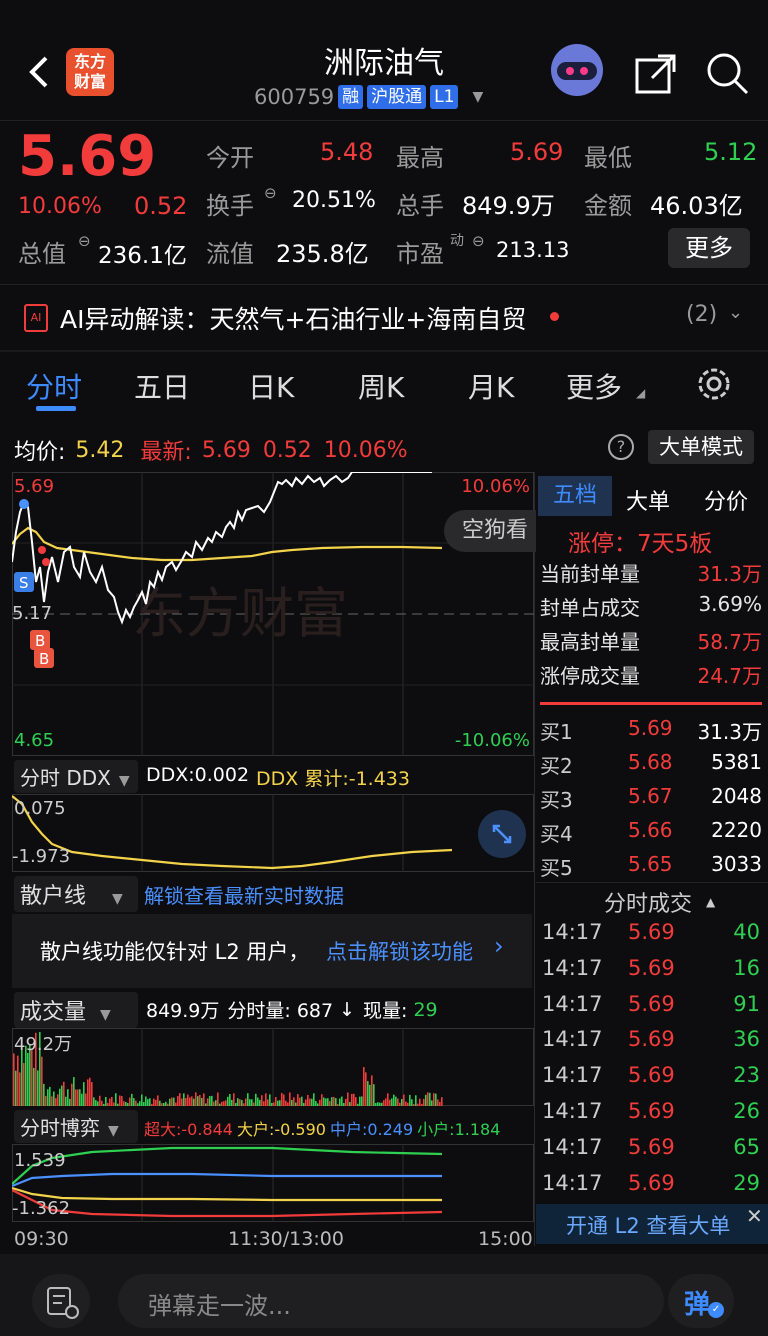 This screenshot has width=768, height=1336. I want to click on order-book-row: 买5 5.65 3033, so click(651, 867).